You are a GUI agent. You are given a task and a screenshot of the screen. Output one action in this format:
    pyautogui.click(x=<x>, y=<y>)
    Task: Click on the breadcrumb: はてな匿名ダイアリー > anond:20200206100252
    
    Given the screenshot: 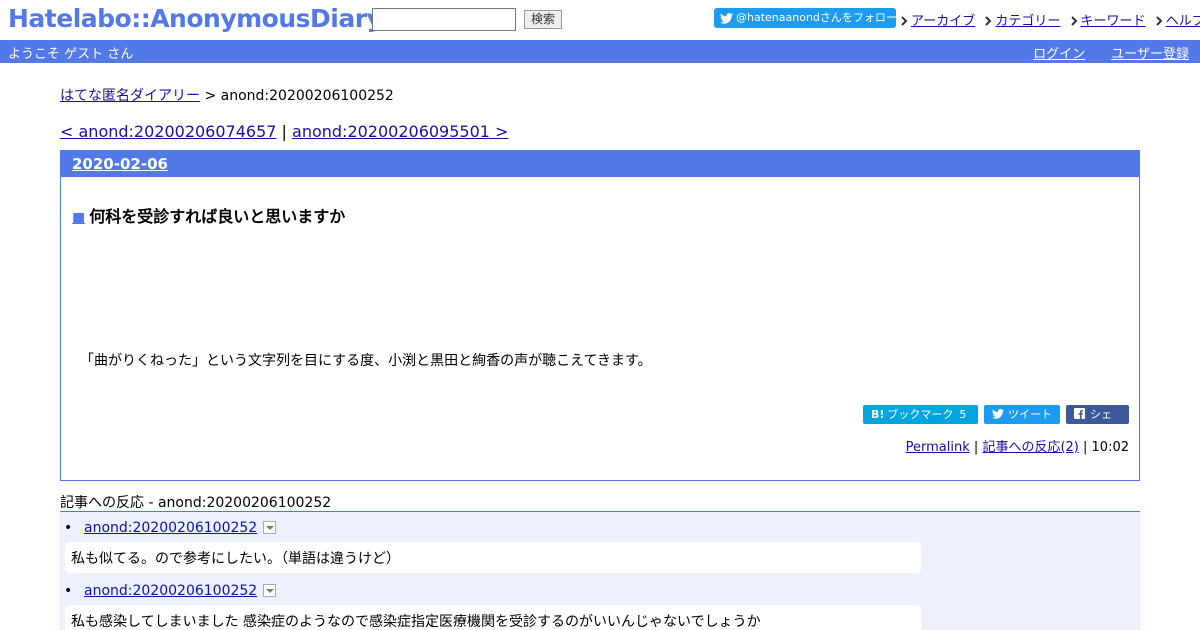 What is the action you would take?
    pyautogui.click(x=227, y=95)
    